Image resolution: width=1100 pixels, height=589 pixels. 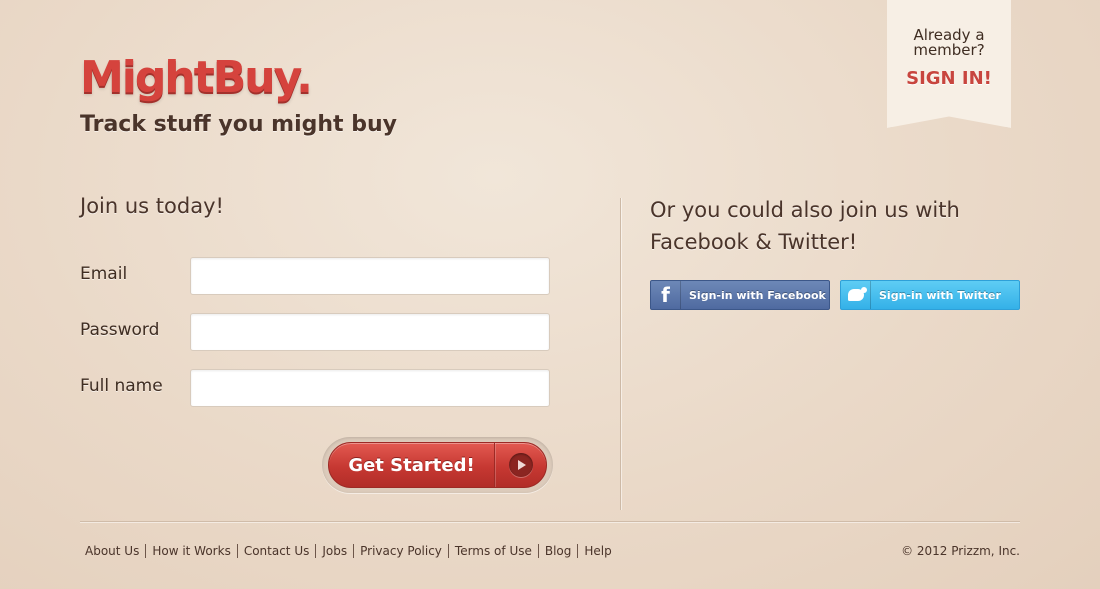 What do you see at coordinates (191, 551) in the screenshot?
I see `footer-link-how-it-works: How it Works` at bounding box center [191, 551].